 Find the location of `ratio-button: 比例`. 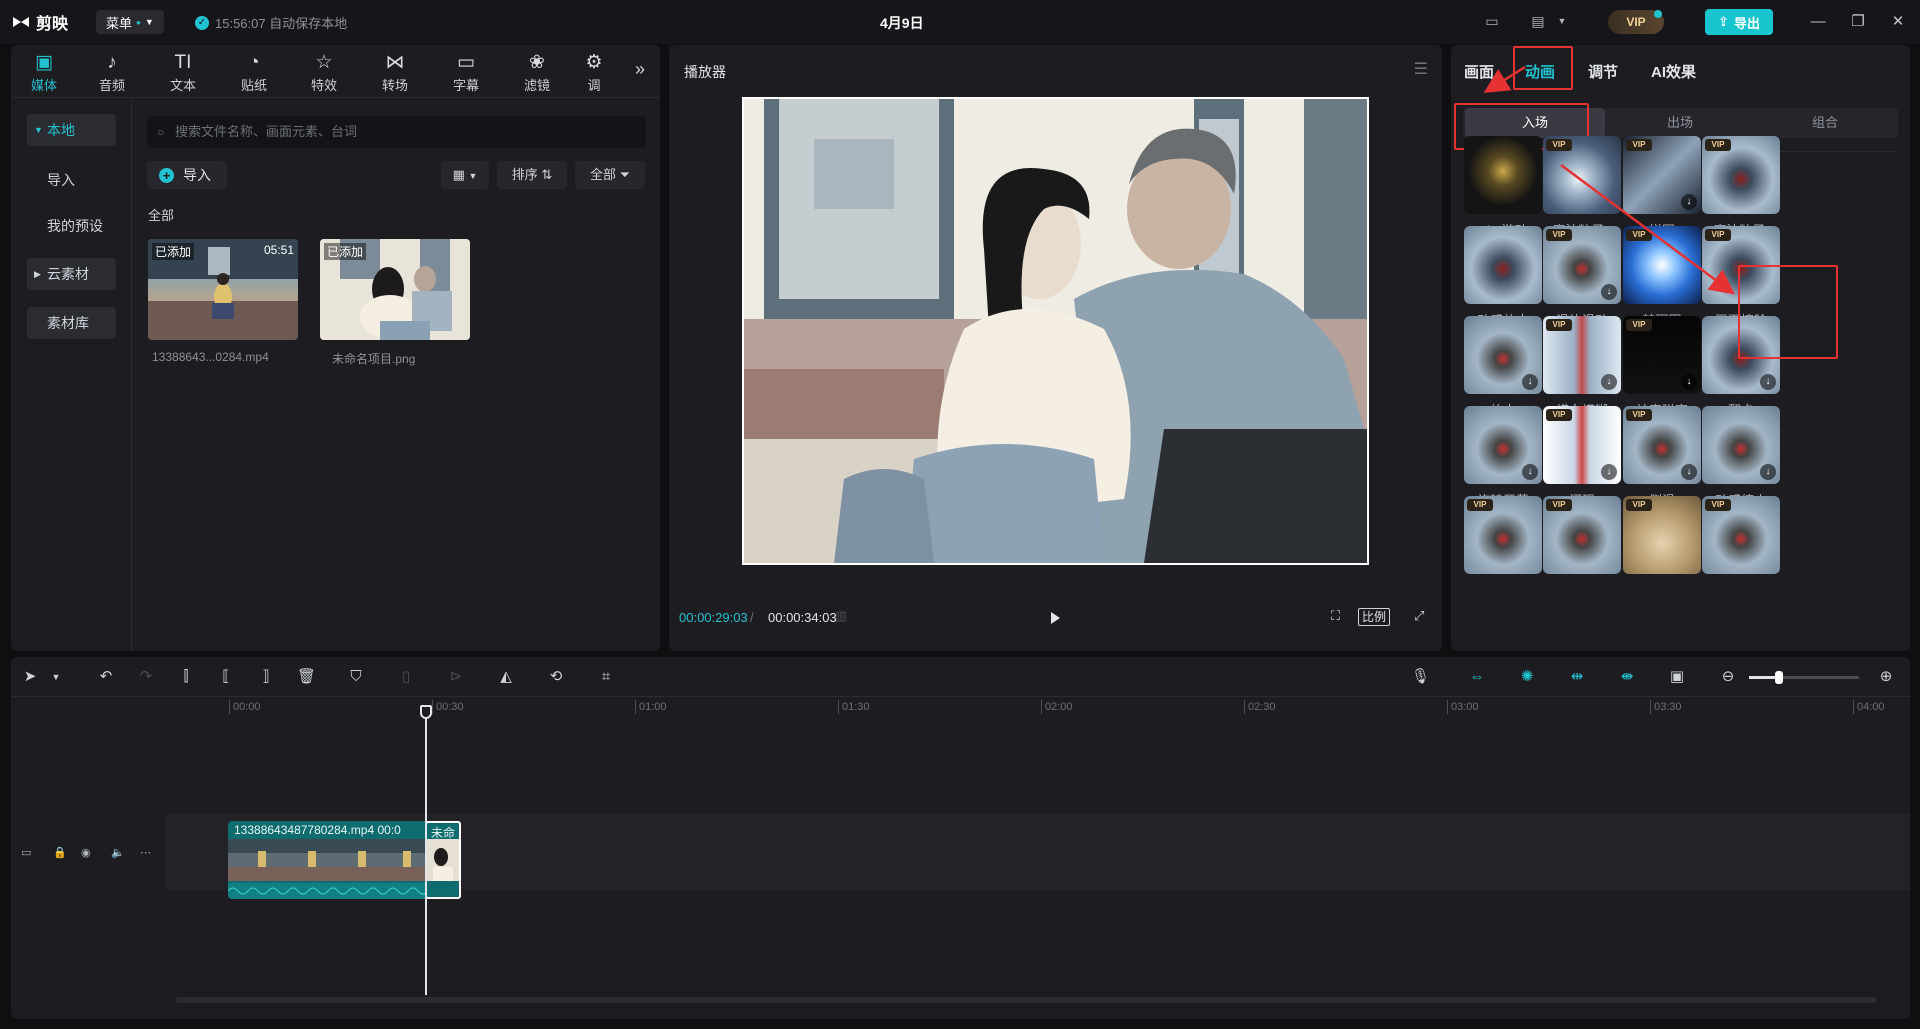

ratio-button: 比例 is located at coordinates (1374, 617).